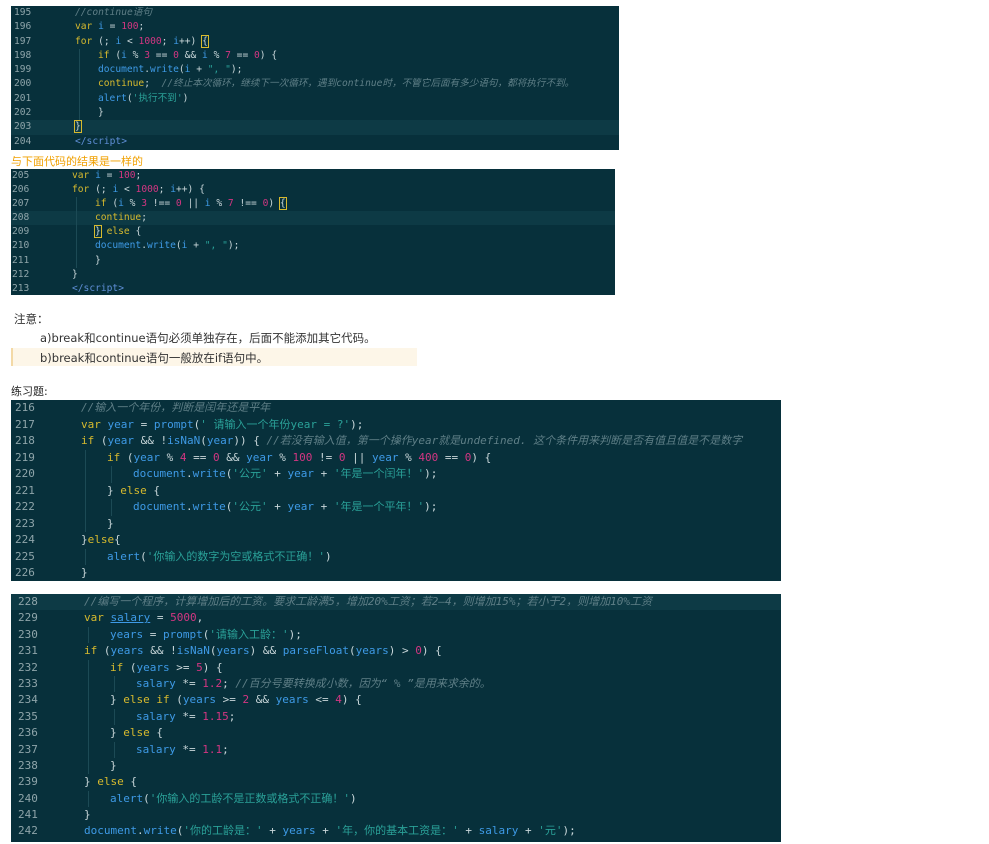  Describe the element at coordinates (28, 815) in the screenshot. I see `line-number: 241` at that location.